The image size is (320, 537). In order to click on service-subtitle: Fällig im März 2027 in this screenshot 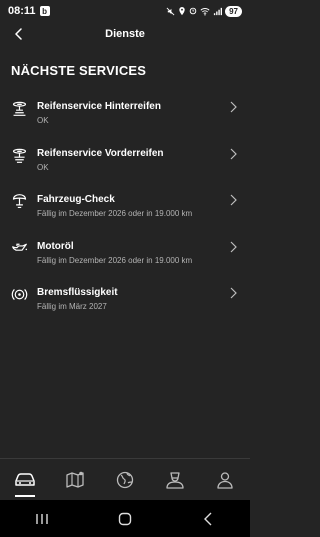, I will do `click(72, 306)`.